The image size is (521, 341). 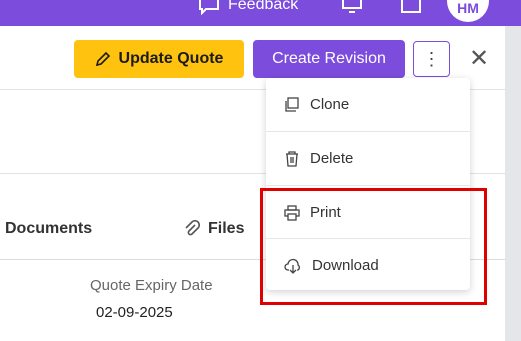 I want to click on more-options-button: ⋮, so click(x=431, y=59).